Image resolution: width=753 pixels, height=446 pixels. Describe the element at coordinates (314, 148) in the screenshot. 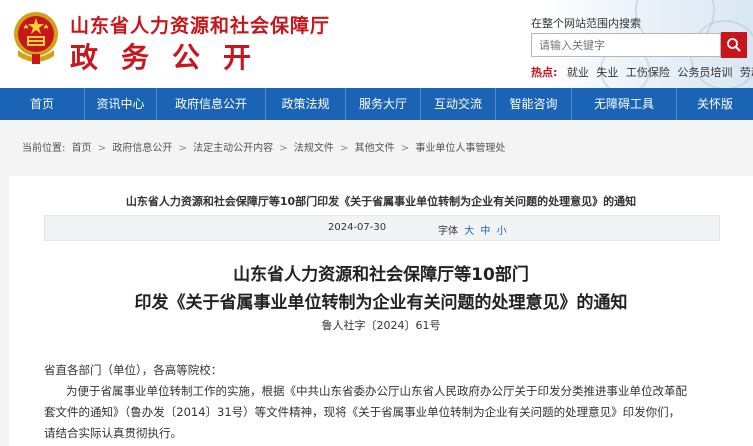

I see `breadcrumb-item: 法规文件` at that location.